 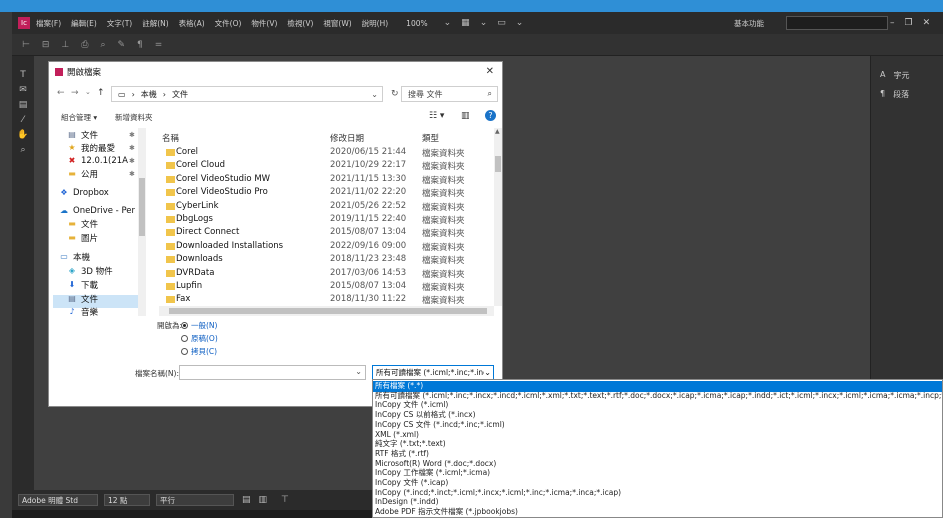 What do you see at coordinates (82, 237) in the screenshot?
I see `nav-item: ▬ 圖片` at bounding box center [82, 237].